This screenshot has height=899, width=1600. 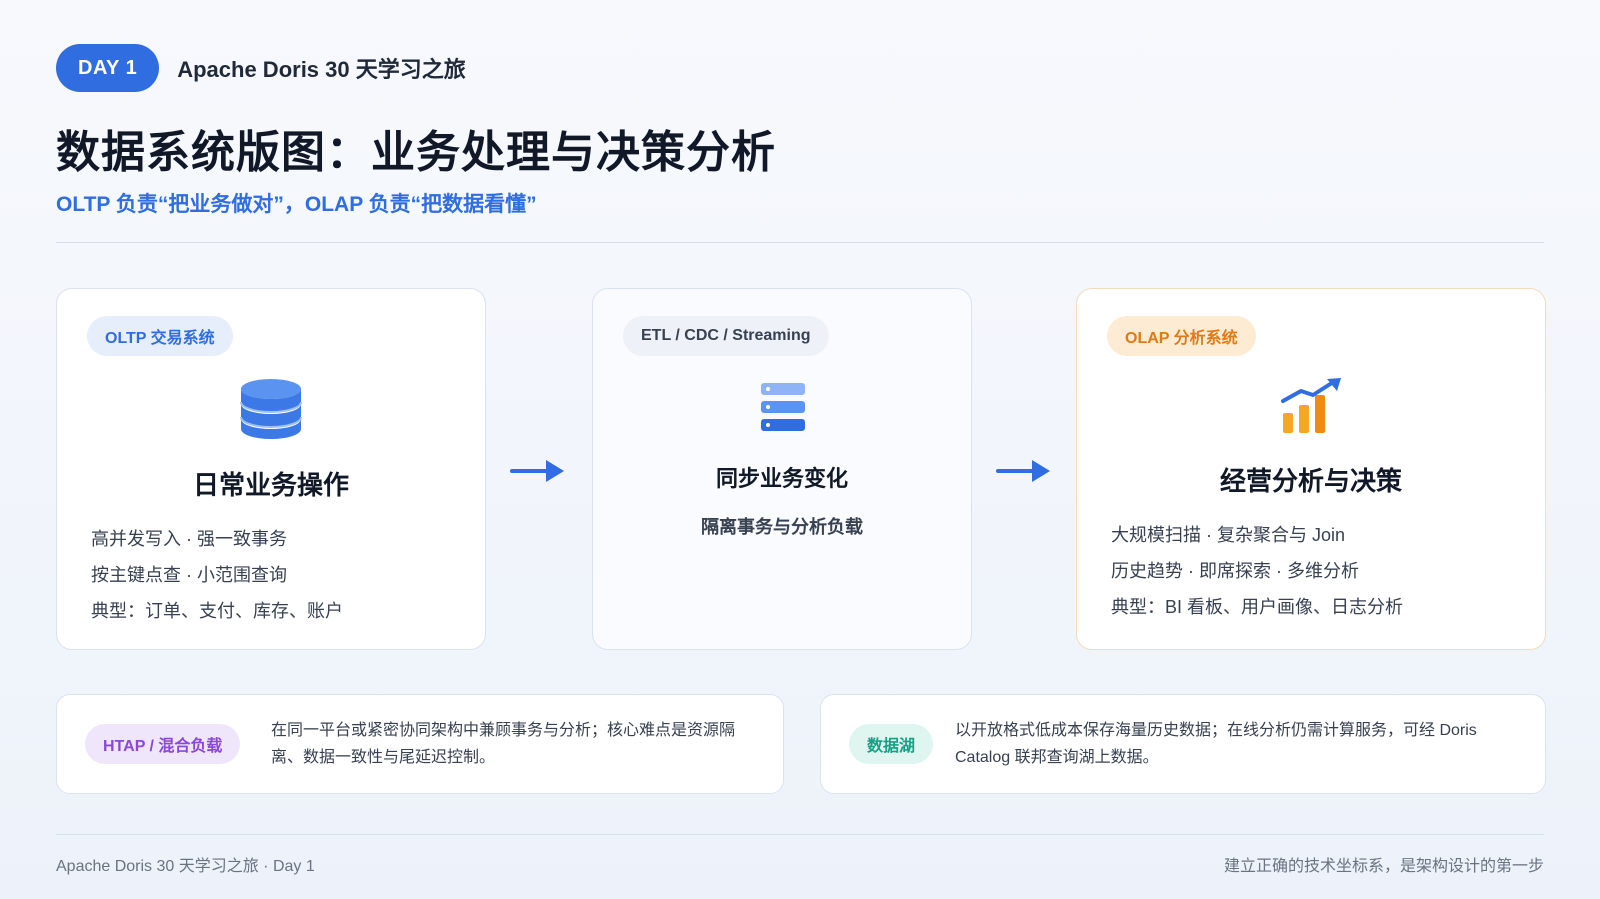 What do you see at coordinates (800, 834) in the screenshot?
I see `footer-divider` at bounding box center [800, 834].